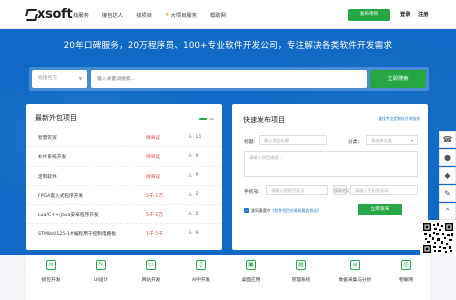 The height and width of the screenshot is (300, 456). I want to click on service-item: ▭ 网站开发, so click(151, 271).